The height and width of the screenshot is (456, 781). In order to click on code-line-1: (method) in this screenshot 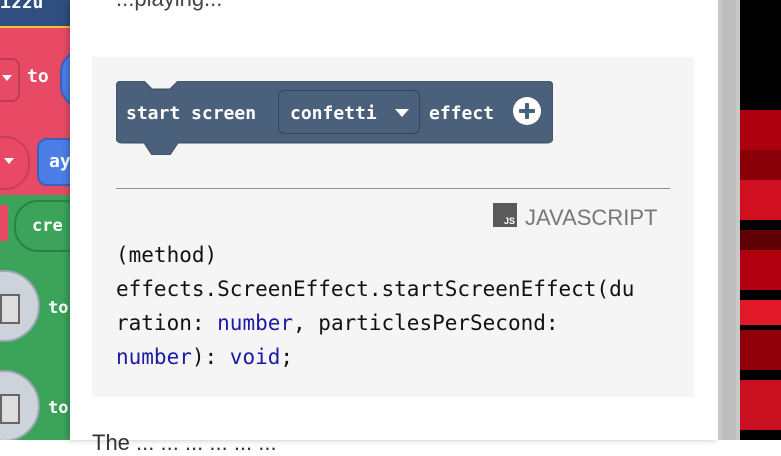, I will do `click(167, 255)`.